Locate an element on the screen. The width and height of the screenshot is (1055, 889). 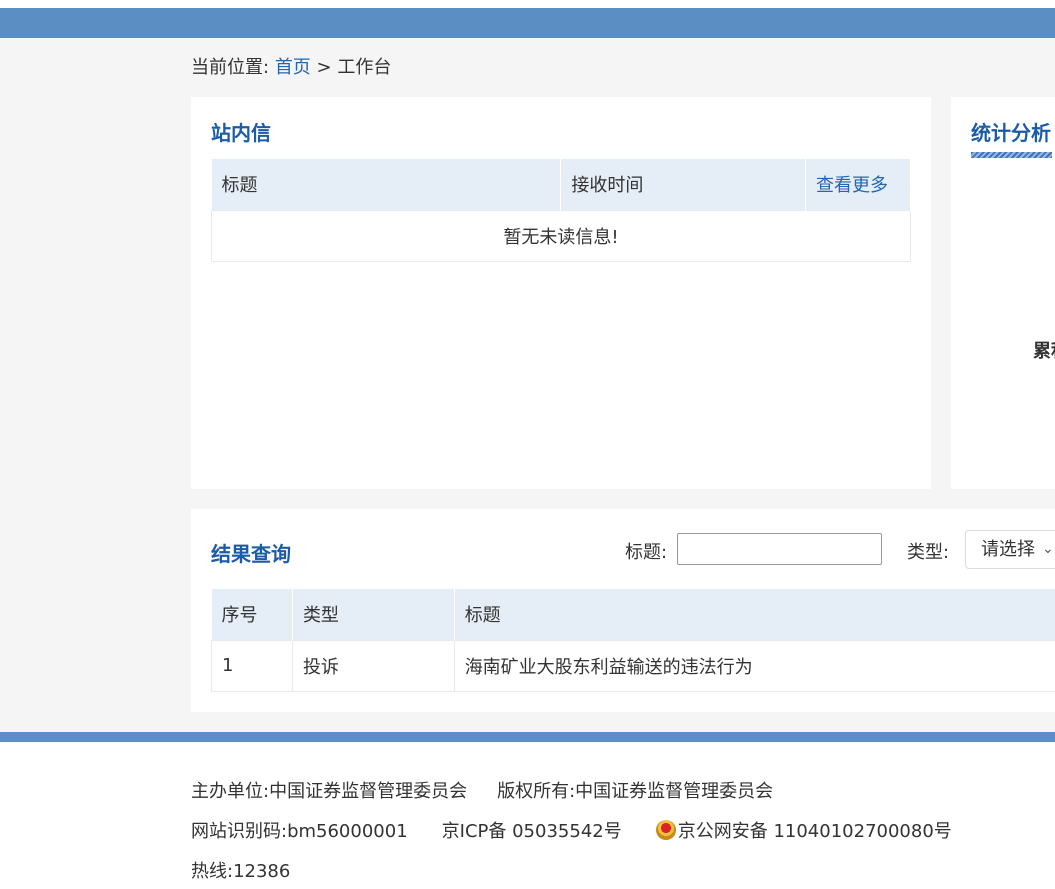
table-row: 暂无未读信息! is located at coordinates (561, 235).